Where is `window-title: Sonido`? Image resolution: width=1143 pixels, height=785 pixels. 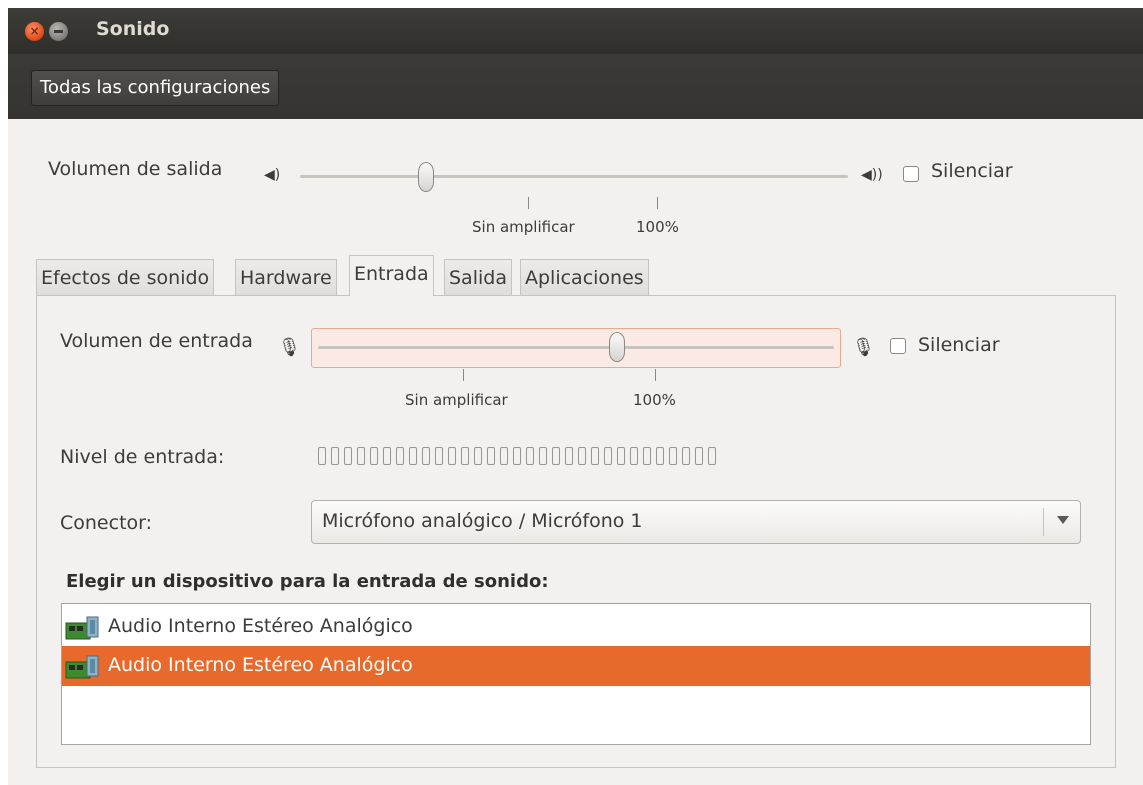 window-title: Sonido is located at coordinates (133, 29).